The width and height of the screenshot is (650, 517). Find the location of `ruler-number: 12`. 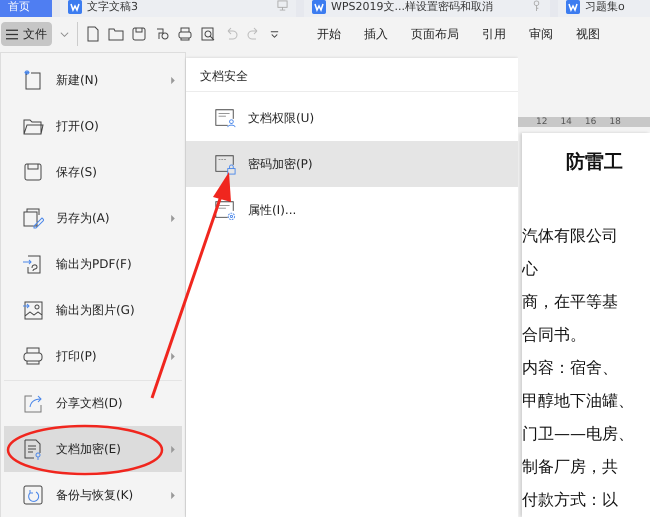

ruler-number: 12 is located at coordinates (542, 122).